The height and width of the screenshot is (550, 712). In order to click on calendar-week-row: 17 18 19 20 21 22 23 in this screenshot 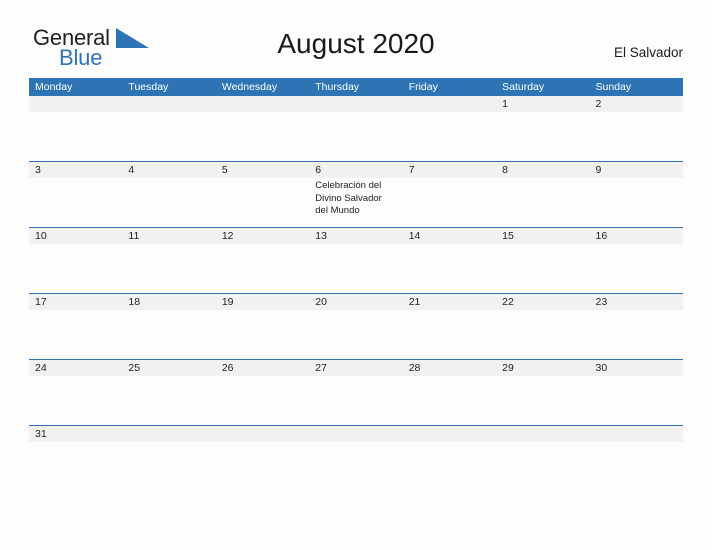, I will do `click(356, 327)`.